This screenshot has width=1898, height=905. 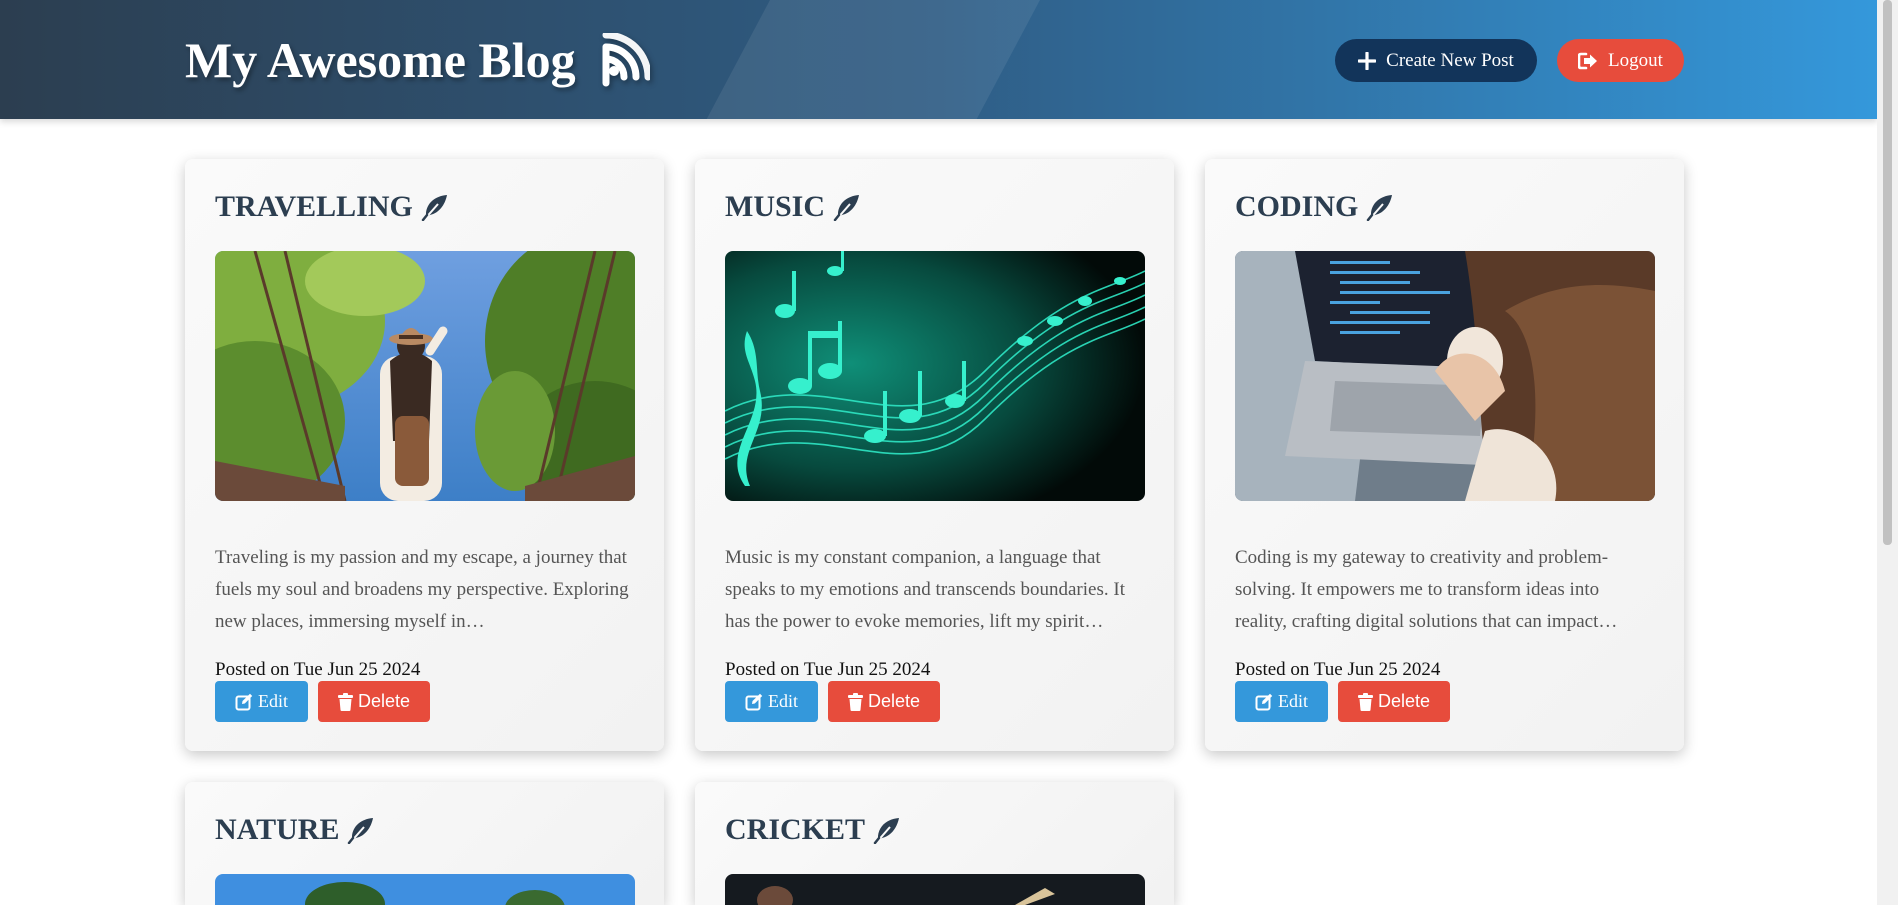 What do you see at coordinates (873, 59) in the screenshot?
I see `header-decoration` at bounding box center [873, 59].